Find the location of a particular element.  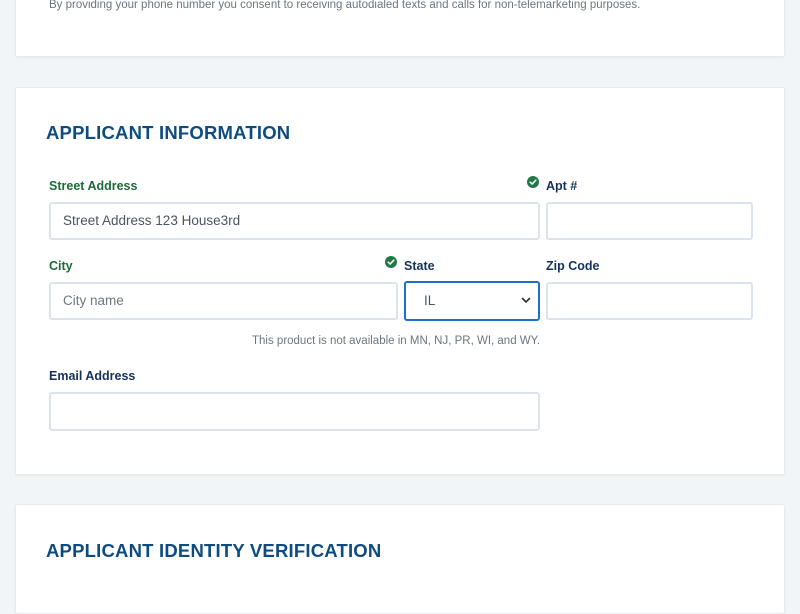

email-address-input is located at coordinates (294, 411).